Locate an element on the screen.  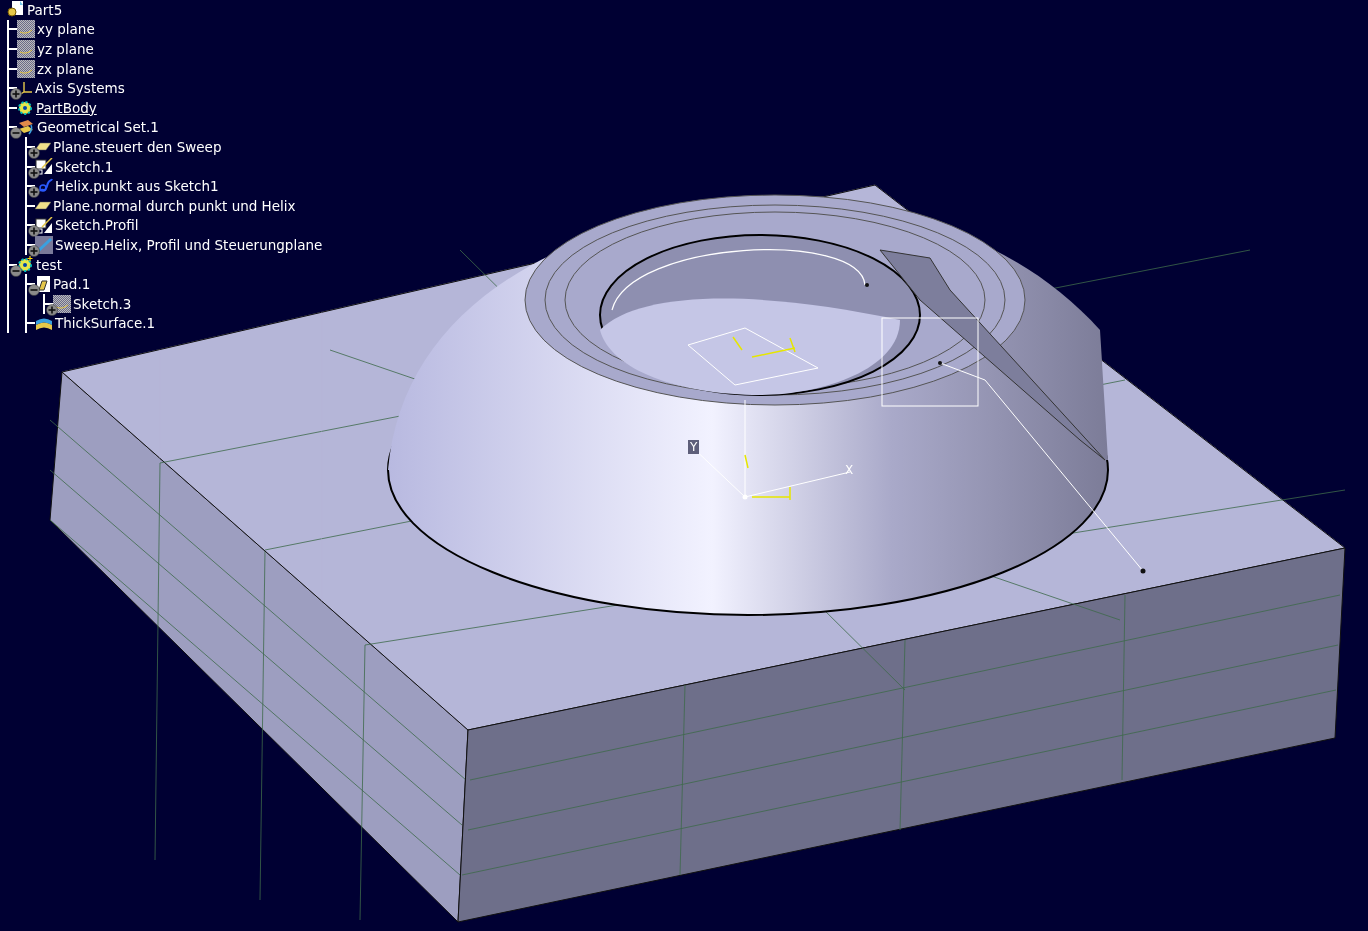
tree-item: Sketch.1 is located at coordinates (84, 166).